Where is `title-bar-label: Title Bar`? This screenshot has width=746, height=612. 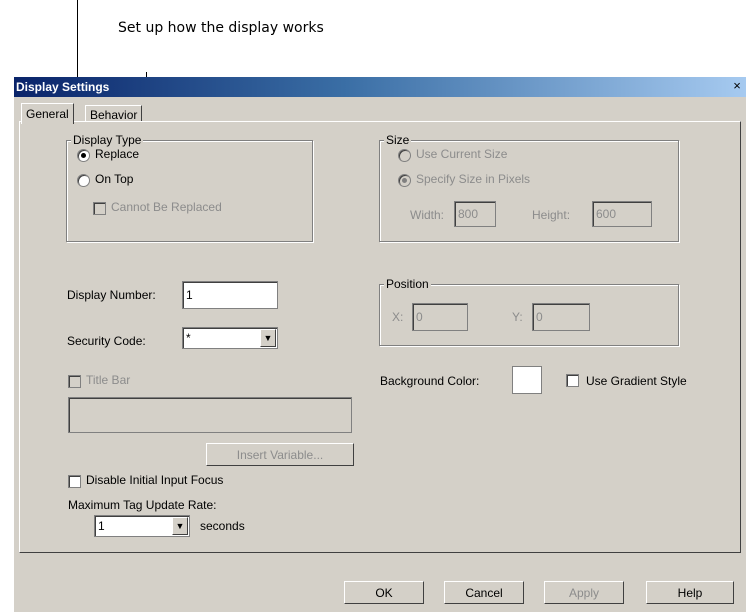 title-bar-label: Title Bar is located at coordinates (108, 380).